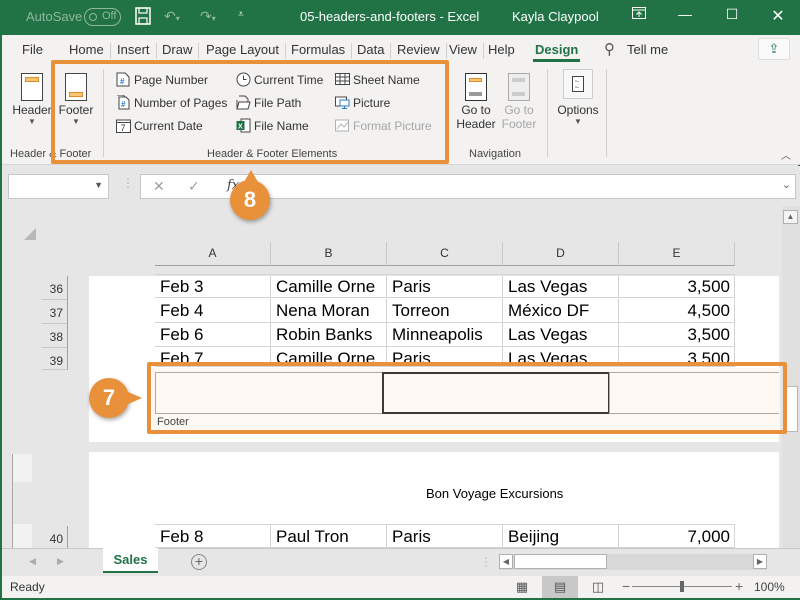 Image resolution: width=800 pixels, height=600 pixels. Describe the element at coordinates (560, 587) in the screenshot. I see `page-layout-view-icon: ▤` at that location.